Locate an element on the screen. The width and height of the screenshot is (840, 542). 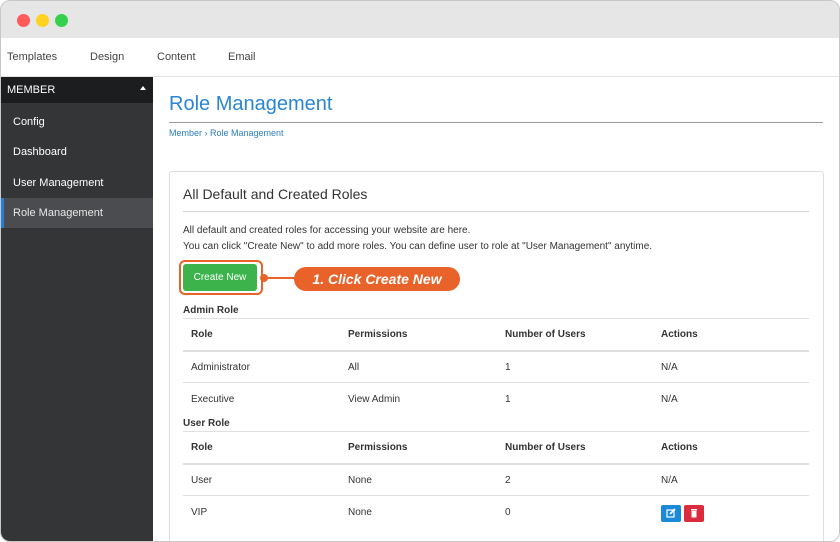
sidebar-item-label: Role Management is located at coordinates (58, 213).